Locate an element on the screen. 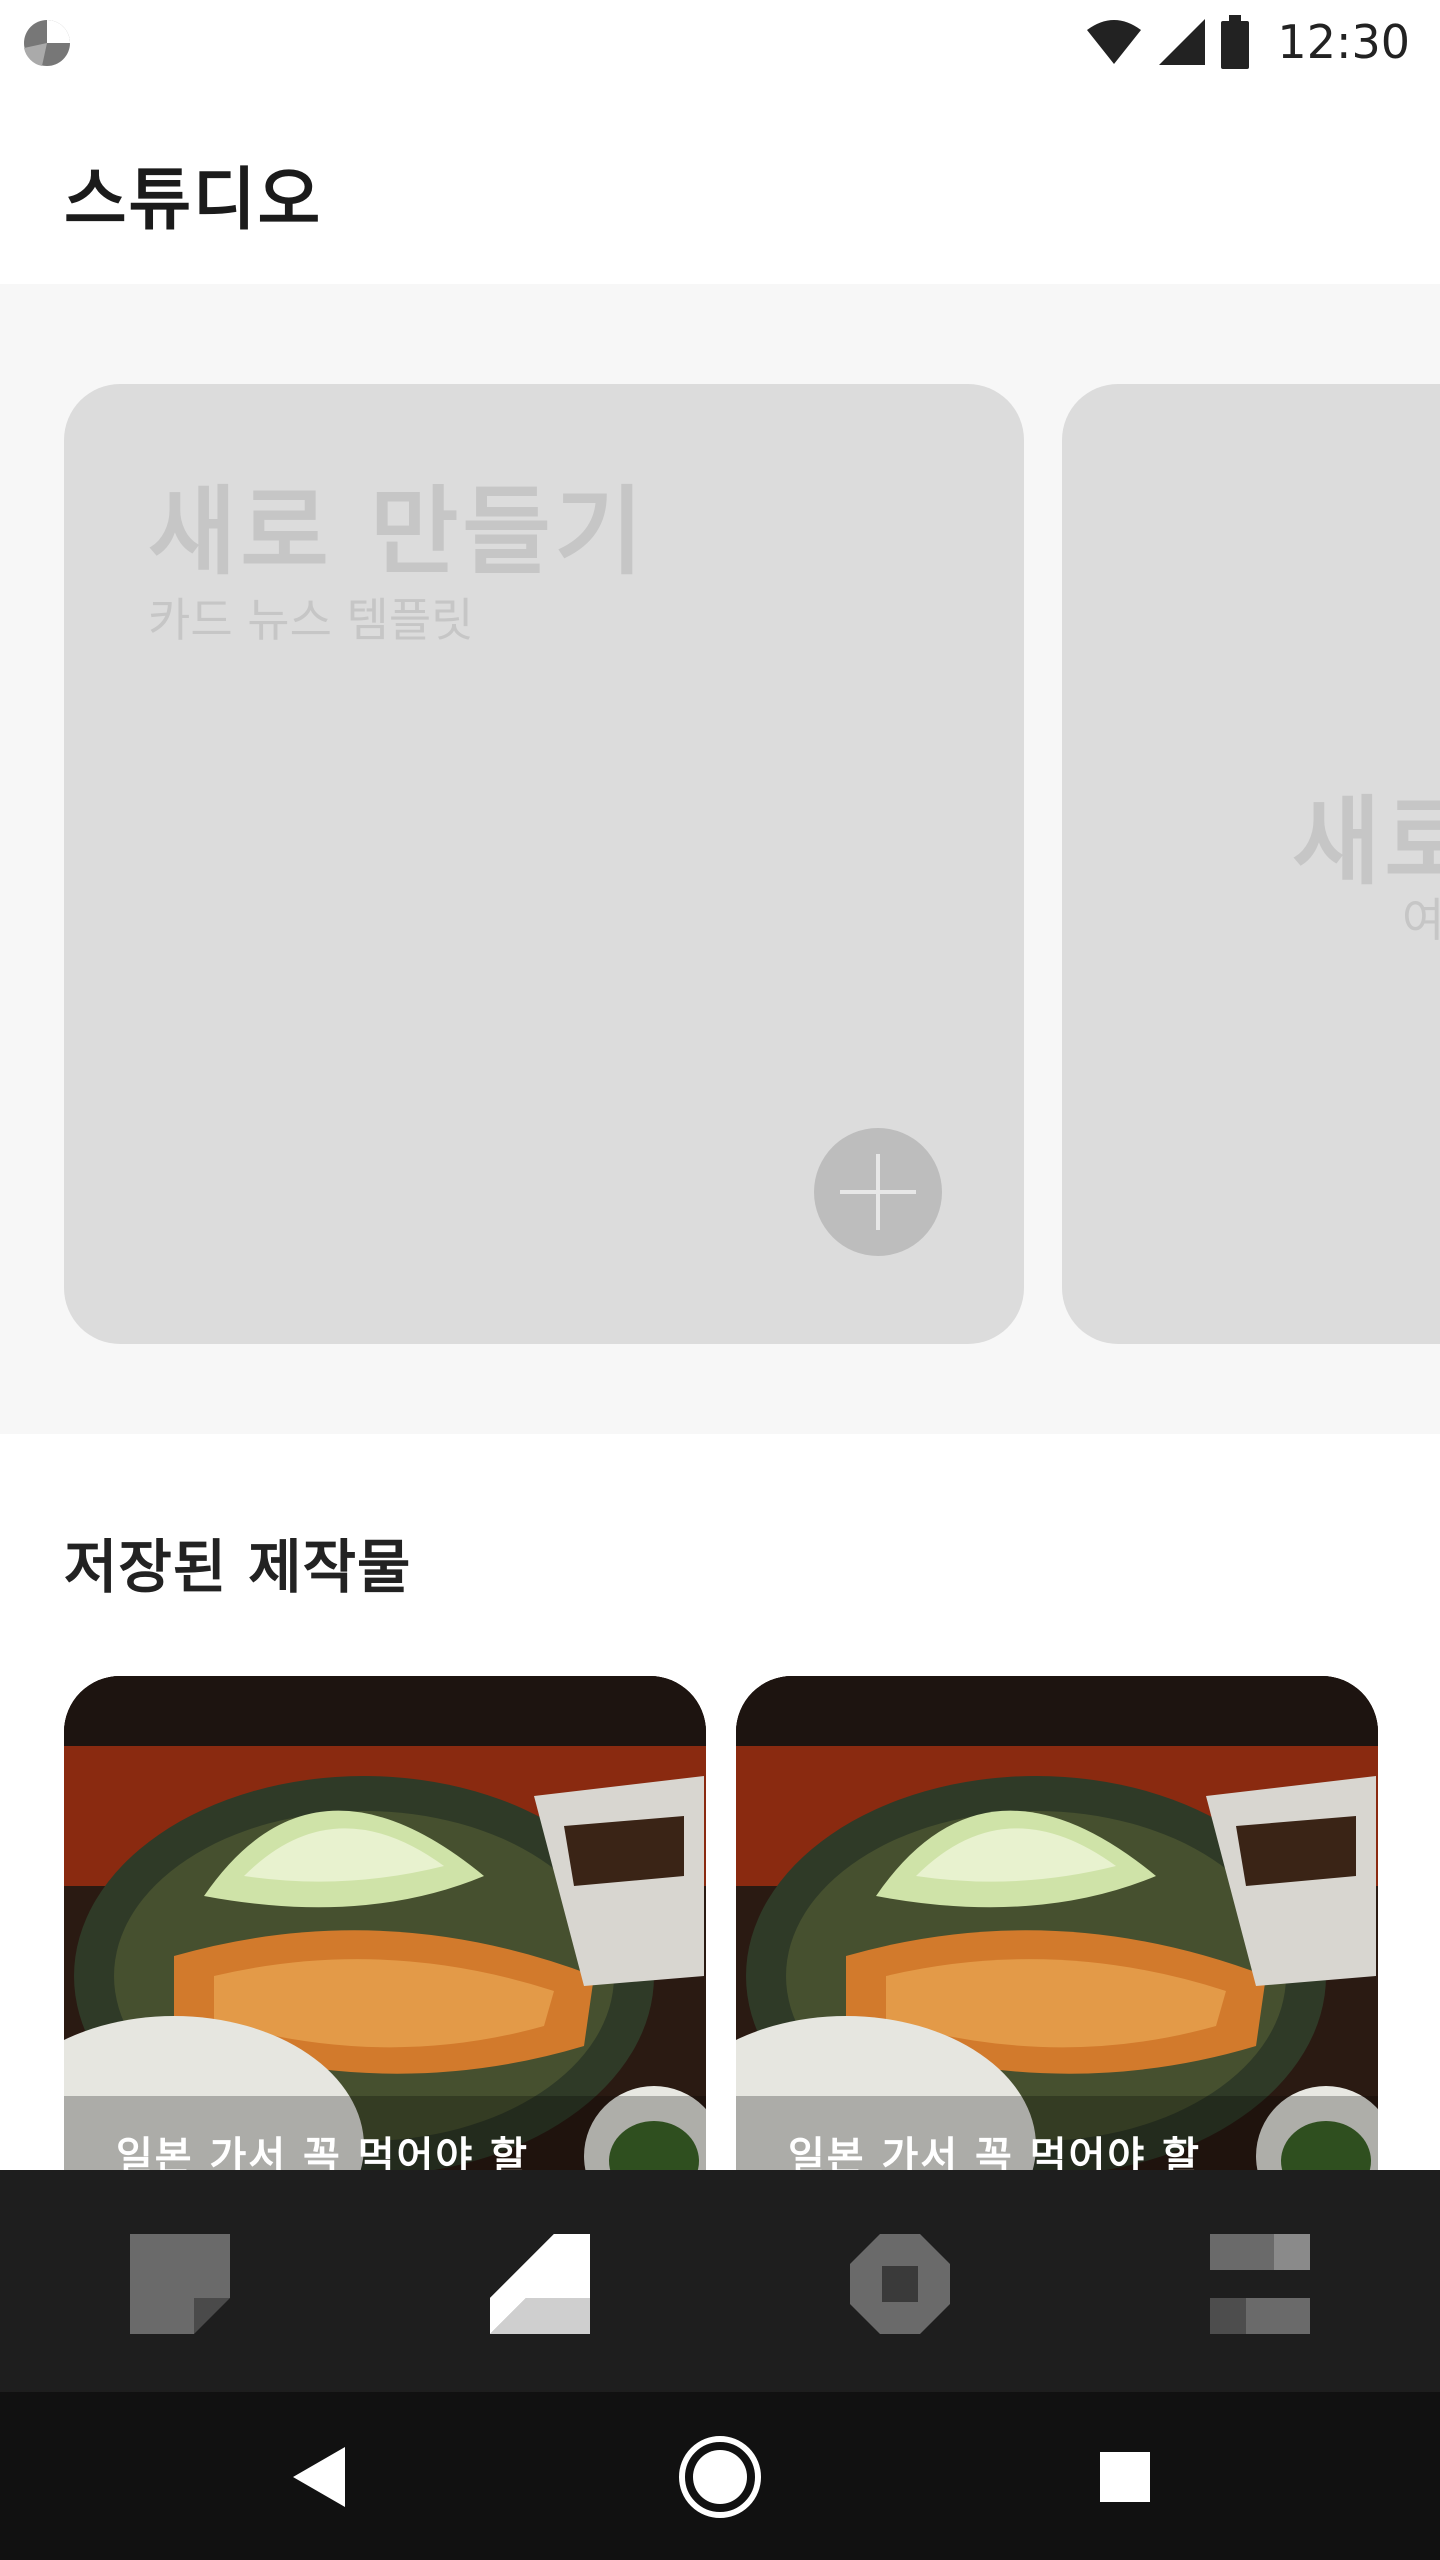 The width and height of the screenshot is (1440, 2560). system-navigation-bar is located at coordinates (720, 2476).